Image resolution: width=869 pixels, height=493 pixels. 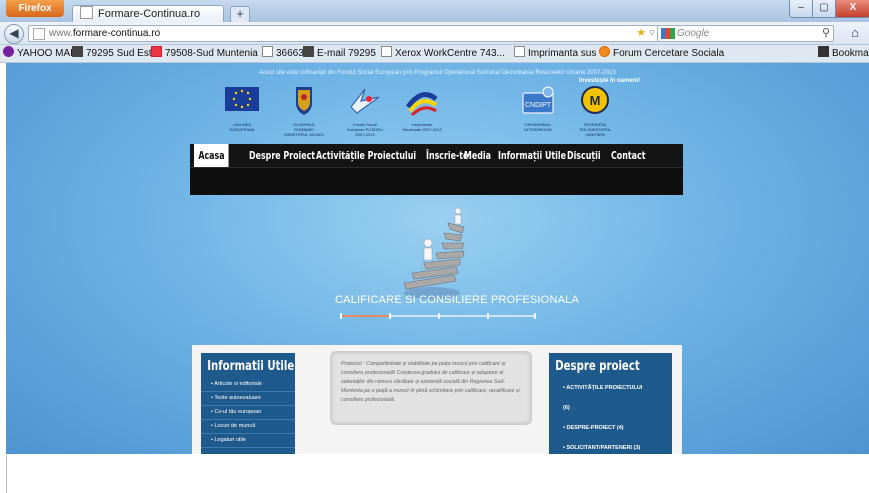 What do you see at coordinates (350, 33) in the screenshot?
I see `url-bar: www.formare-continua.ro ★ ▿ ↻` at bounding box center [350, 33].